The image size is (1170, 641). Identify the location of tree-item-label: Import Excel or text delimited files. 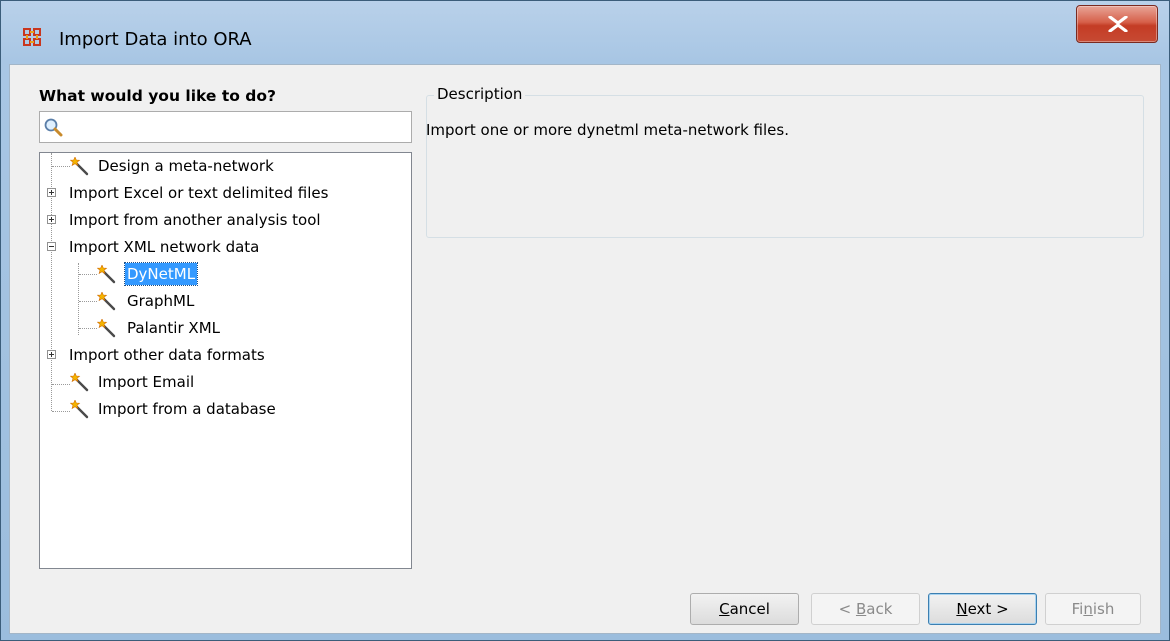
(199, 193).